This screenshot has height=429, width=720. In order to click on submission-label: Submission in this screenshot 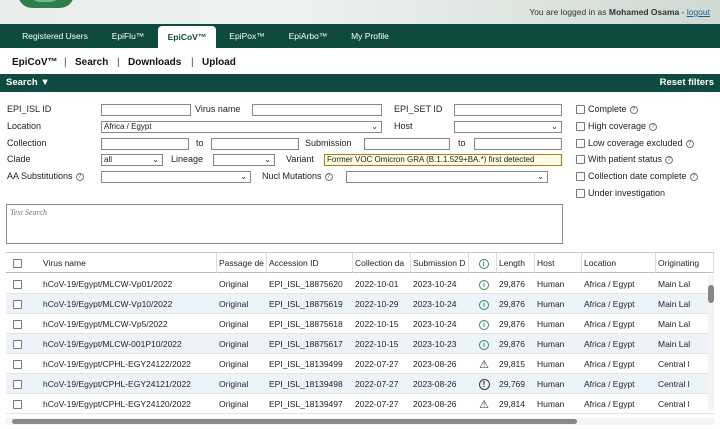, I will do `click(328, 143)`.